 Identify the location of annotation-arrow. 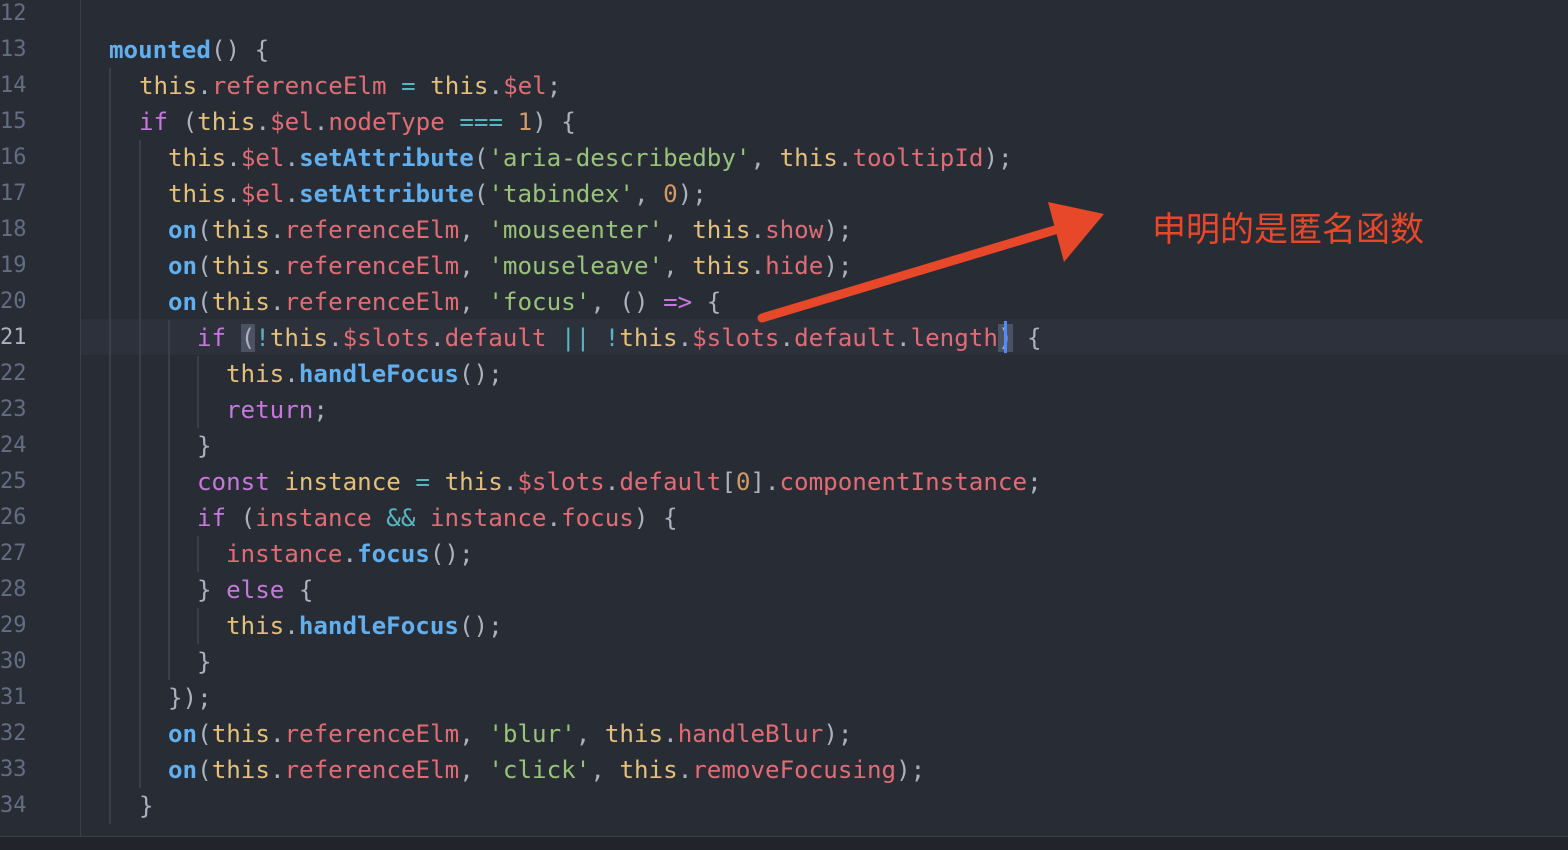
(930, 262).